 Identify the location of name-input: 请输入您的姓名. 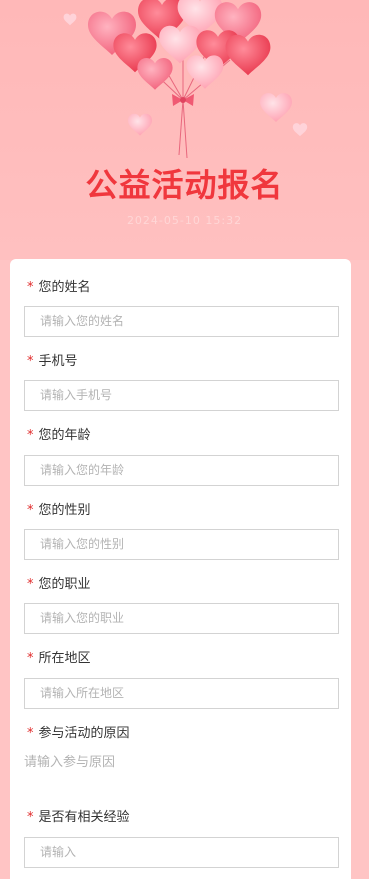
(181, 321).